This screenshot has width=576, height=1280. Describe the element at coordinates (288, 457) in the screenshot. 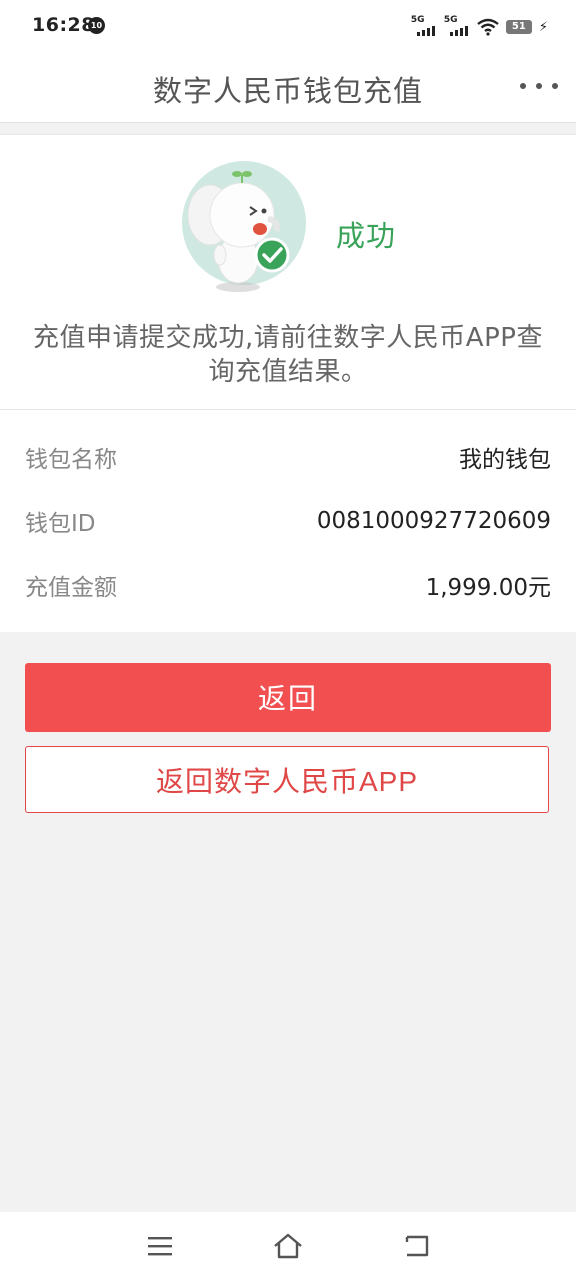

I see `detail-row-wallet-name: 钱包名称 我的钱包` at that location.